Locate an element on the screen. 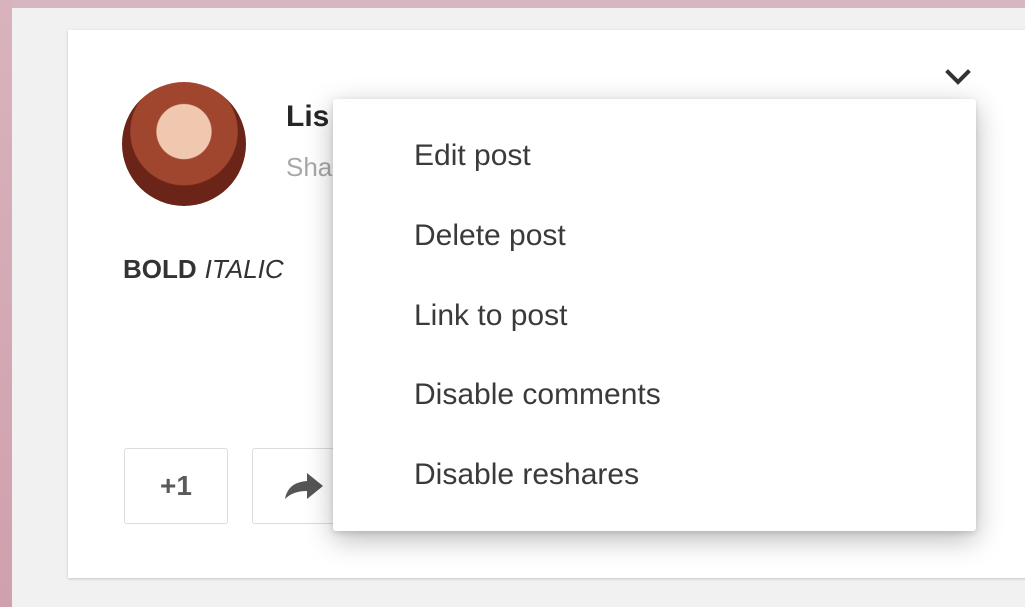 Image resolution: width=1025 pixels, height=607 pixels. menu-item-disable-comments: Disable comments is located at coordinates (537, 395).